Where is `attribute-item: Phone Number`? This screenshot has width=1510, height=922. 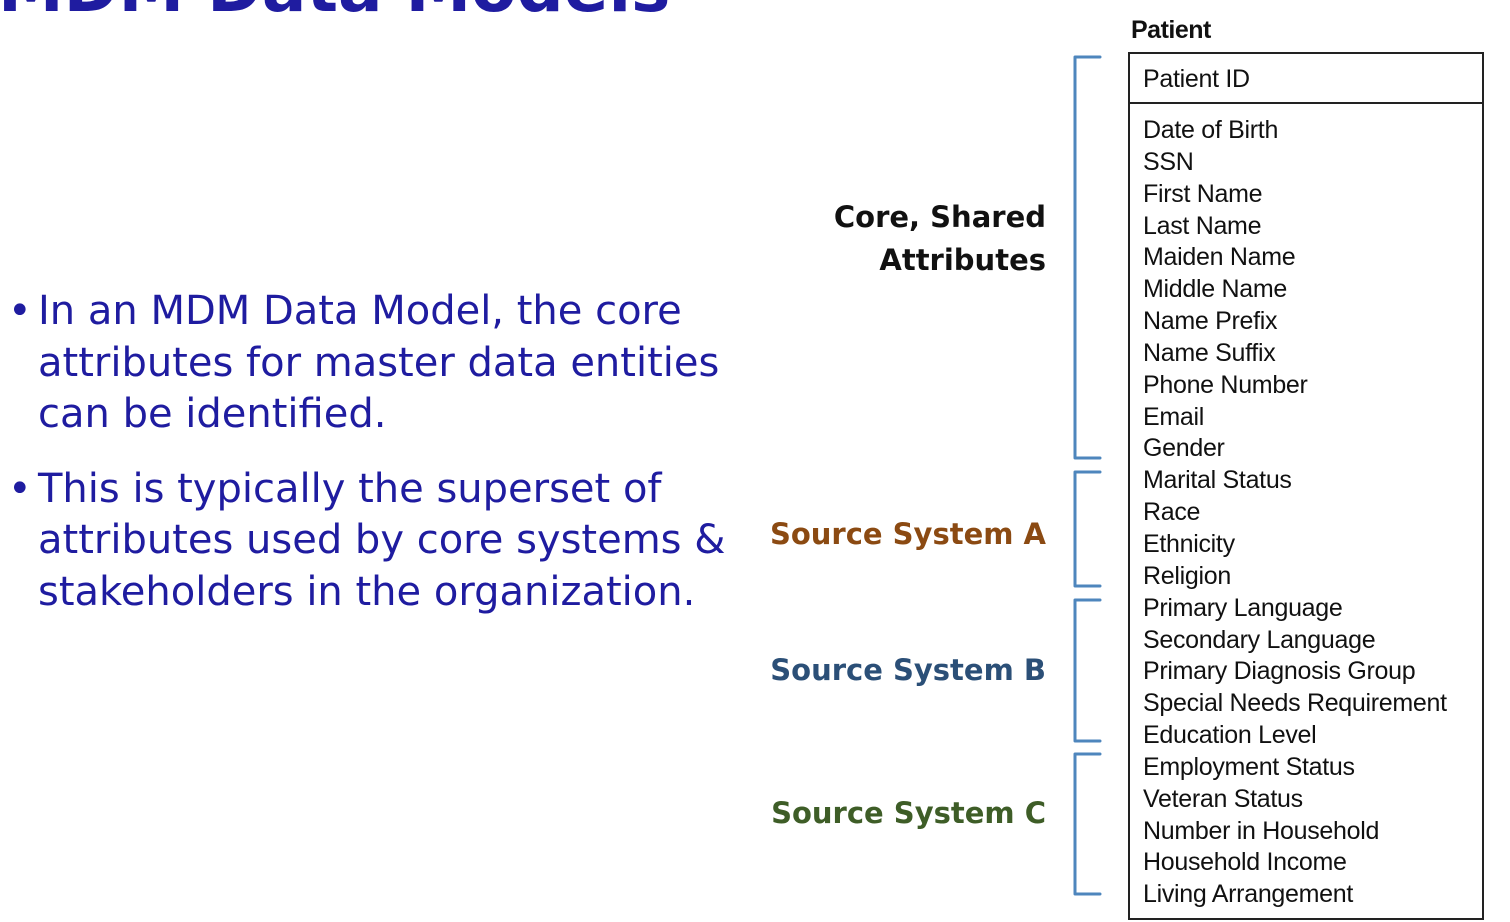 attribute-item: Phone Number is located at coordinates (1225, 384).